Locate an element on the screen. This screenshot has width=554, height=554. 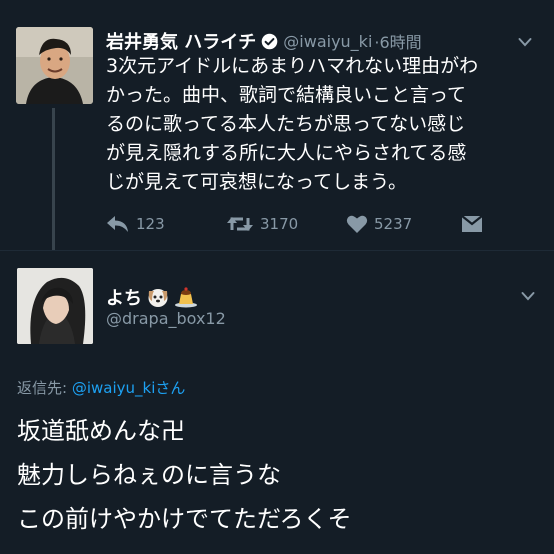
reply-author-avatar is located at coordinates (55, 306).